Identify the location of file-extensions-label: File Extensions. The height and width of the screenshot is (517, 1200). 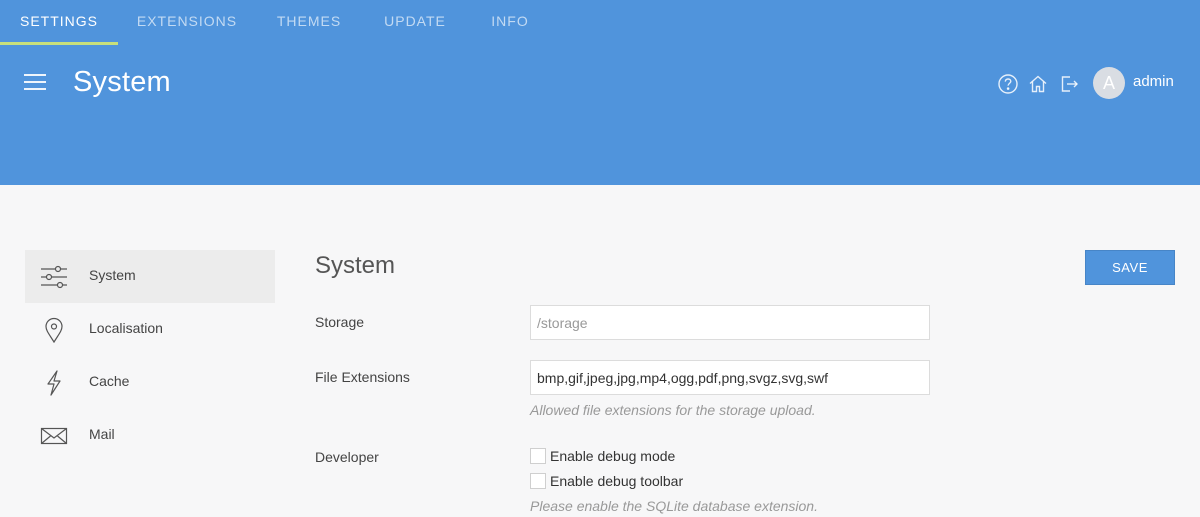
(362, 377).